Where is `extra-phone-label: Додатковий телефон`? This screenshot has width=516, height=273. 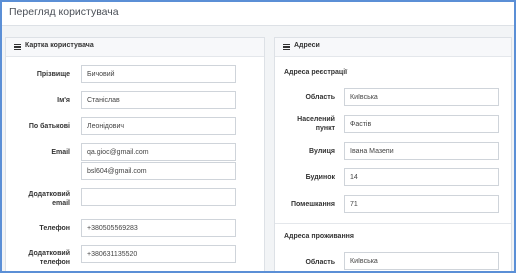
extra-phone-label: Додатковий телефон is located at coordinates (38, 258).